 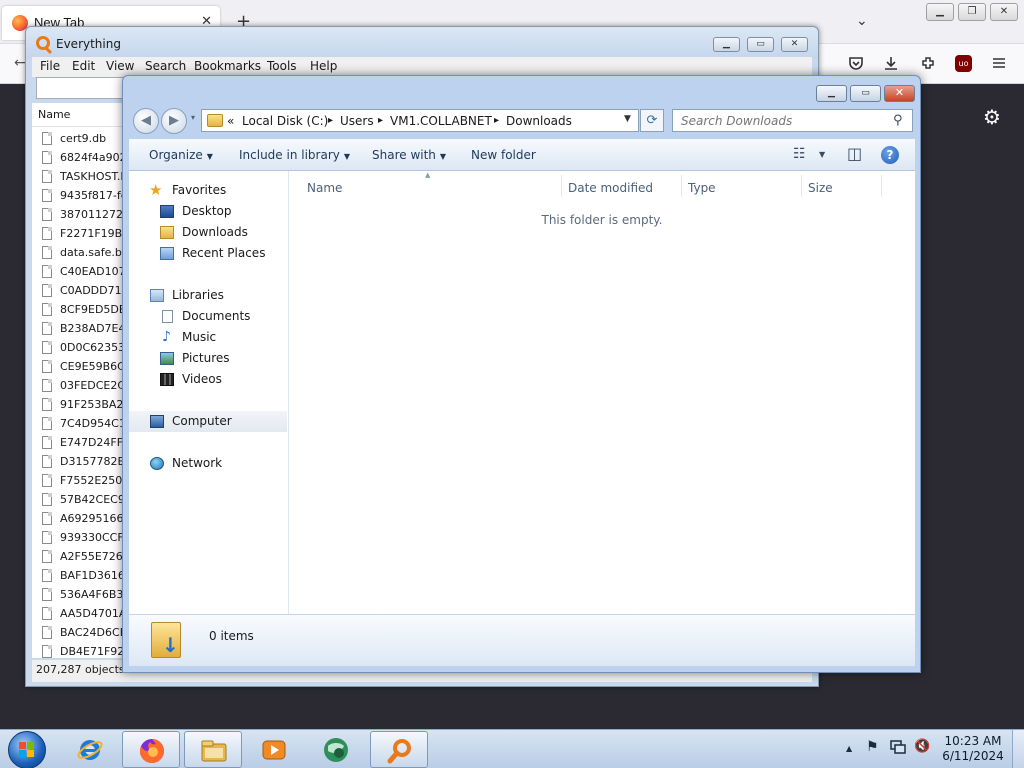 What do you see at coordinates (862, 21) in the screenshot?
I see `list-all-tabs-icon: ⌄` at bounding box center [862, 21].